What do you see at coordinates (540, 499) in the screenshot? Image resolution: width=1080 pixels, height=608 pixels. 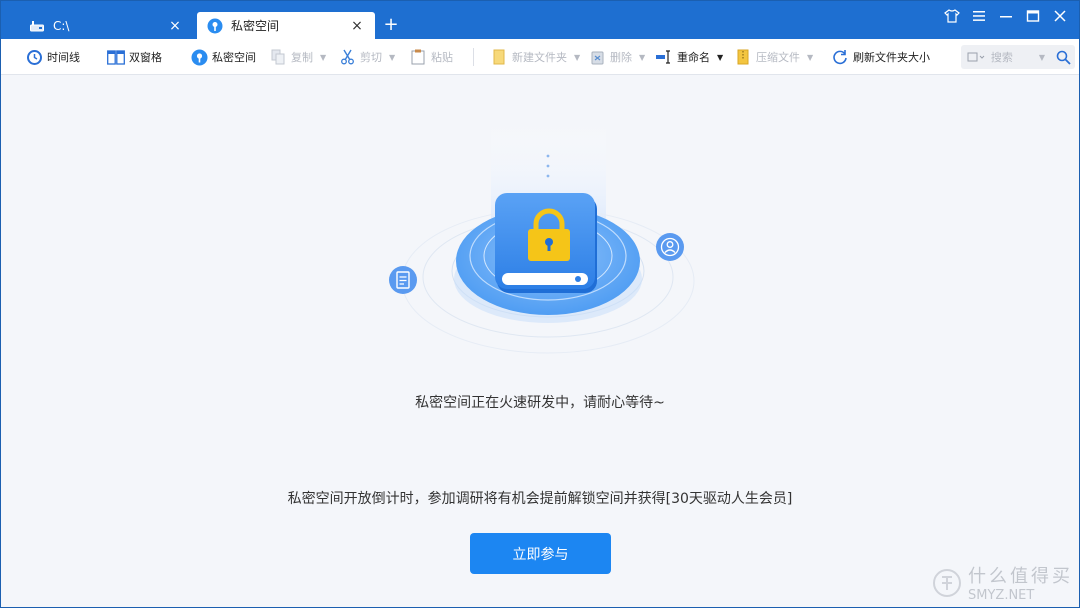 I see `countdown-message: 私密空间开放倒计时，参加调研将有机会提前解锁空间并获得[30天驱动人生会员]` at bounding box center [540, 499].